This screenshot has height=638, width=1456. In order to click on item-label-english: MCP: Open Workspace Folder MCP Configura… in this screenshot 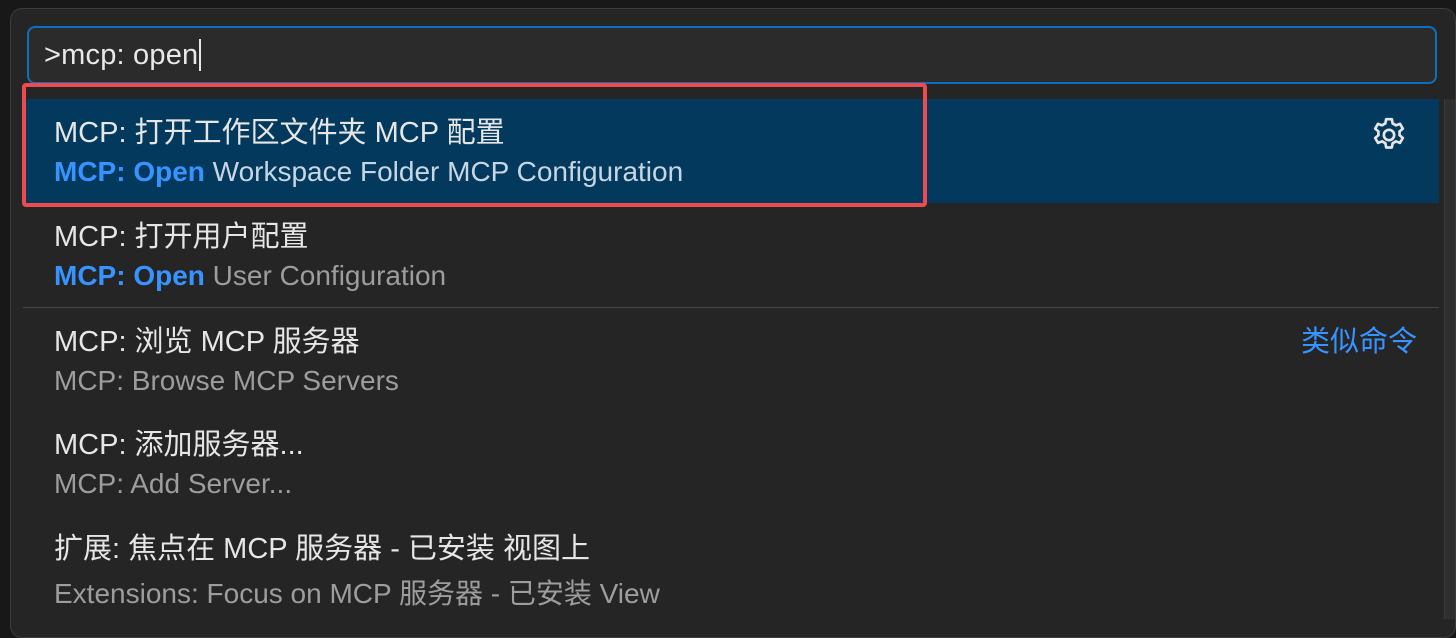, I will do `click(368, 172)`.